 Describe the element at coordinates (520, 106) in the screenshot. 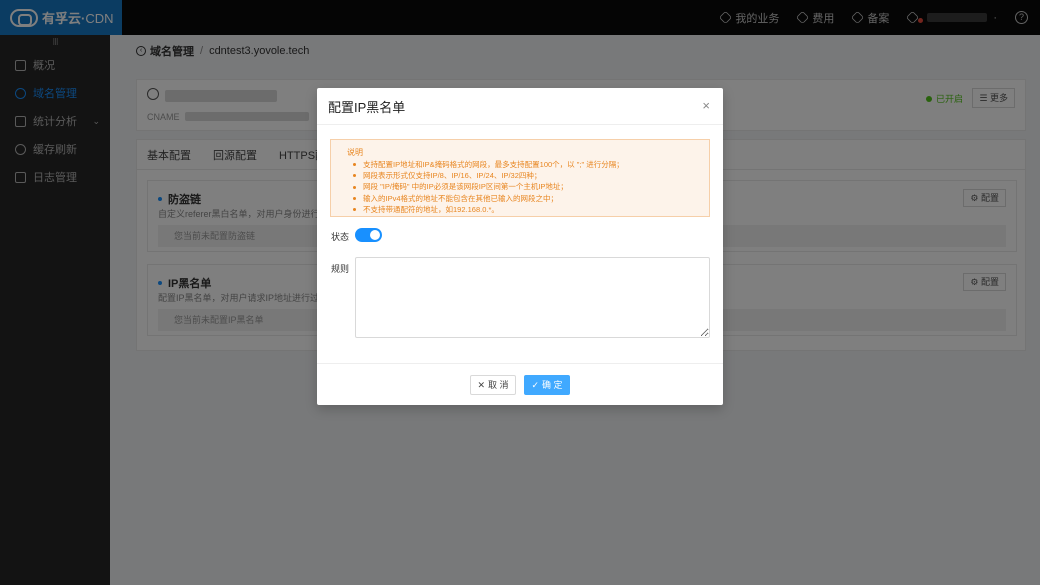

I see `dialog-header: 配置IP黑名单` at that location.